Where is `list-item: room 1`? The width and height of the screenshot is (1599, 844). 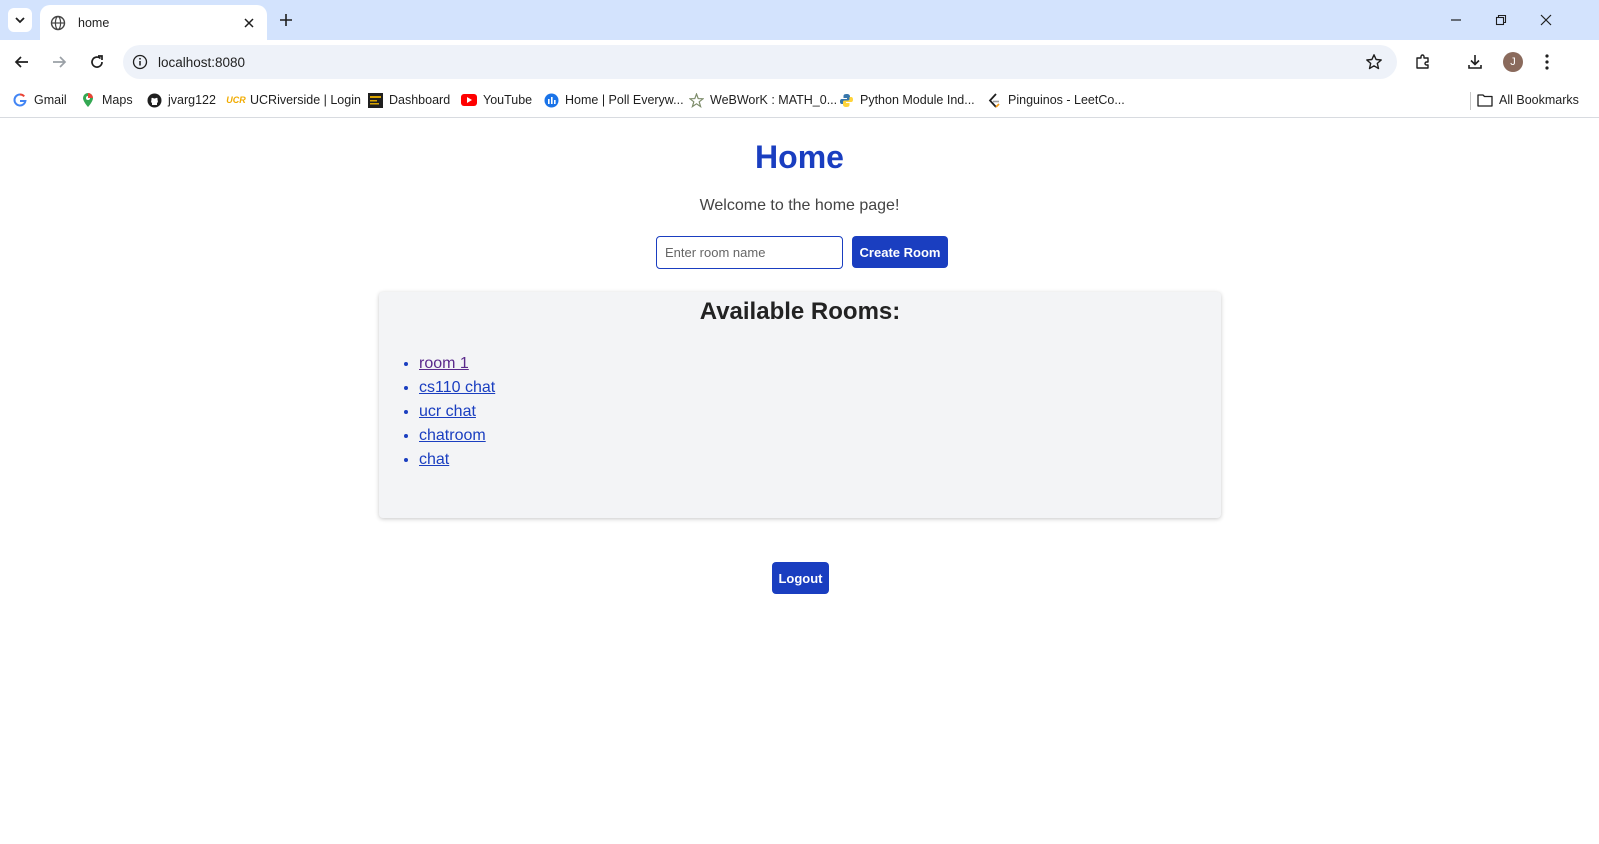
list-item: room 1 is located at coordinates (457, 364).